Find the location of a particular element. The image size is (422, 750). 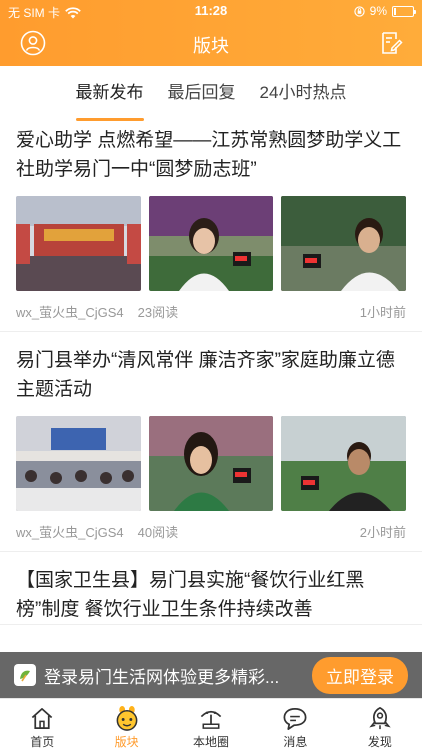

forum-icon is located at coordinates (127, 718).